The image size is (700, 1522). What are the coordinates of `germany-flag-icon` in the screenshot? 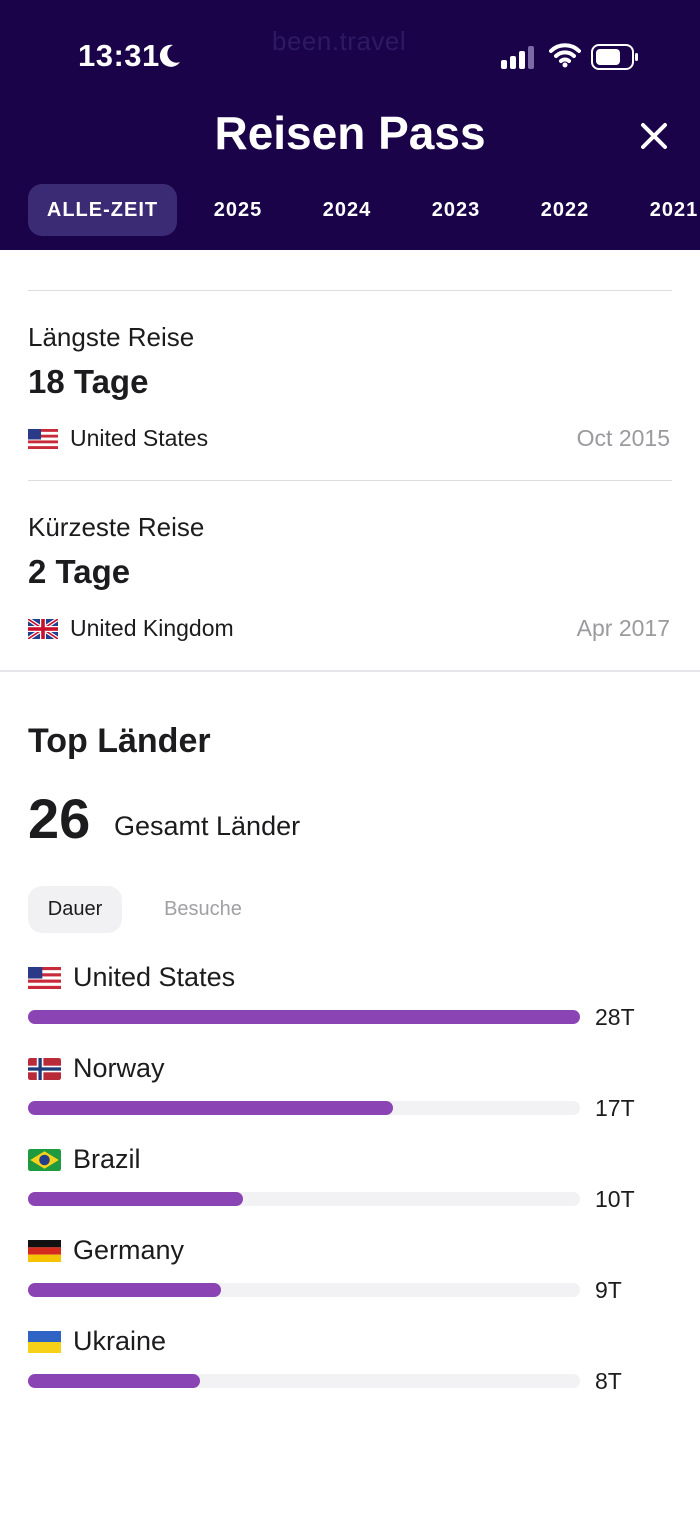 It's located at (44, 1250).